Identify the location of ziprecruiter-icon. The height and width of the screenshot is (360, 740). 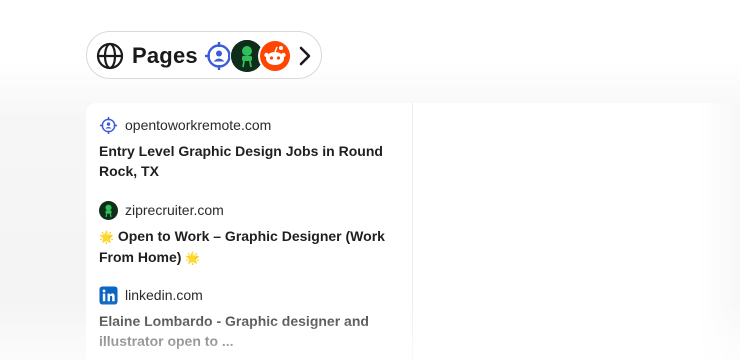
(108, 210).